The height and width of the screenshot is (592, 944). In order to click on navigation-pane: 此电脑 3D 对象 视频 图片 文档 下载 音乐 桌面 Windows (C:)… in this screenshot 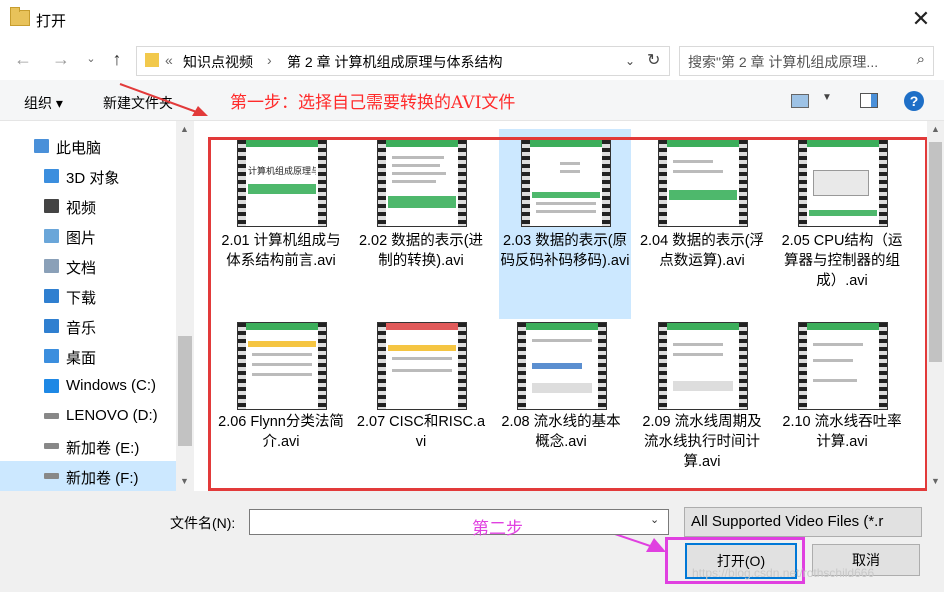, I will do `click(88, 306)`.